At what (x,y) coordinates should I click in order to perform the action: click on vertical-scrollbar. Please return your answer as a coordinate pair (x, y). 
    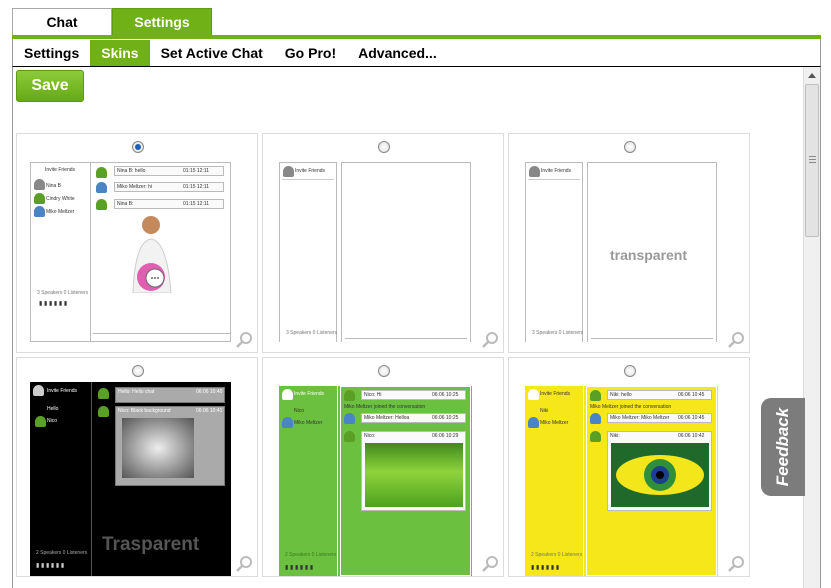
    Looking at the image, I should click on (811, 327).